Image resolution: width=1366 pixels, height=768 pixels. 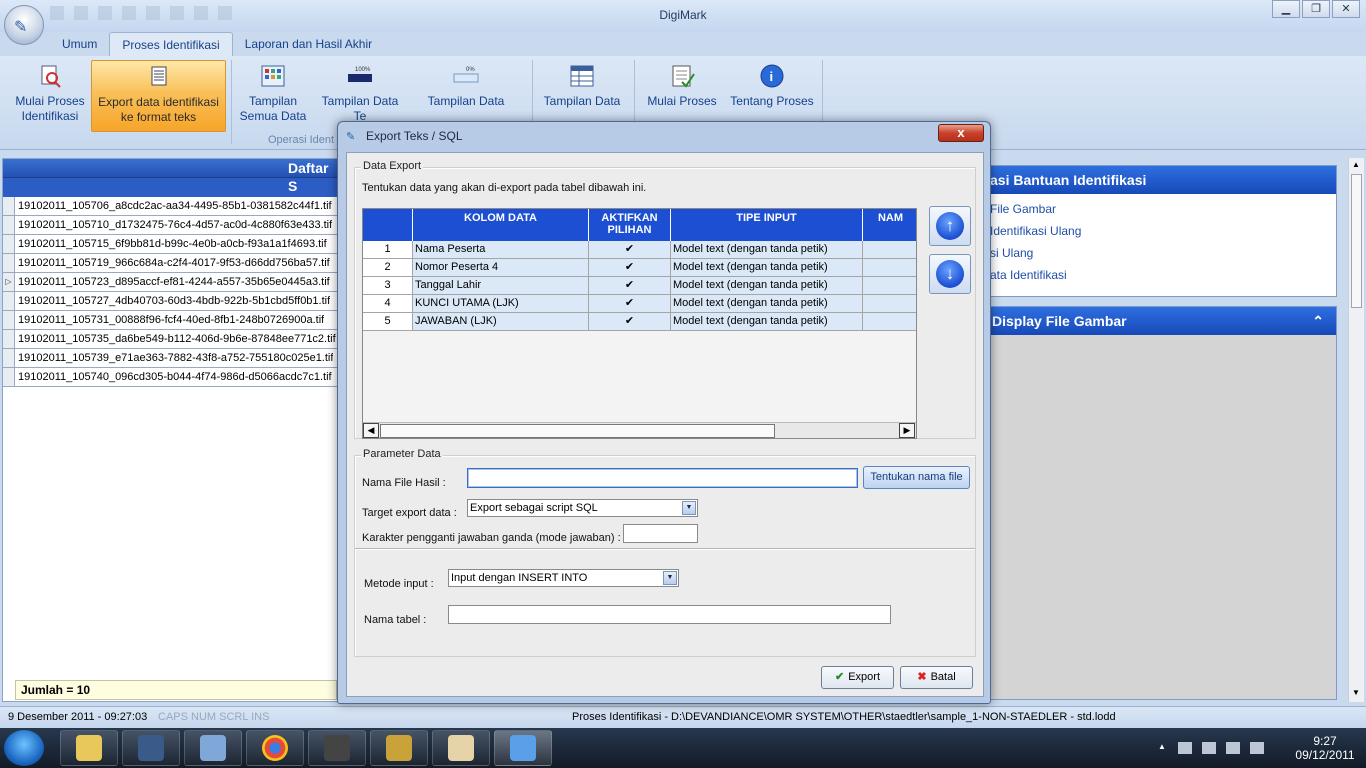 What do you see at coordinates (1209, 748) in the screenshot?
I see `device-icon` at bounding box center [1209, 748].